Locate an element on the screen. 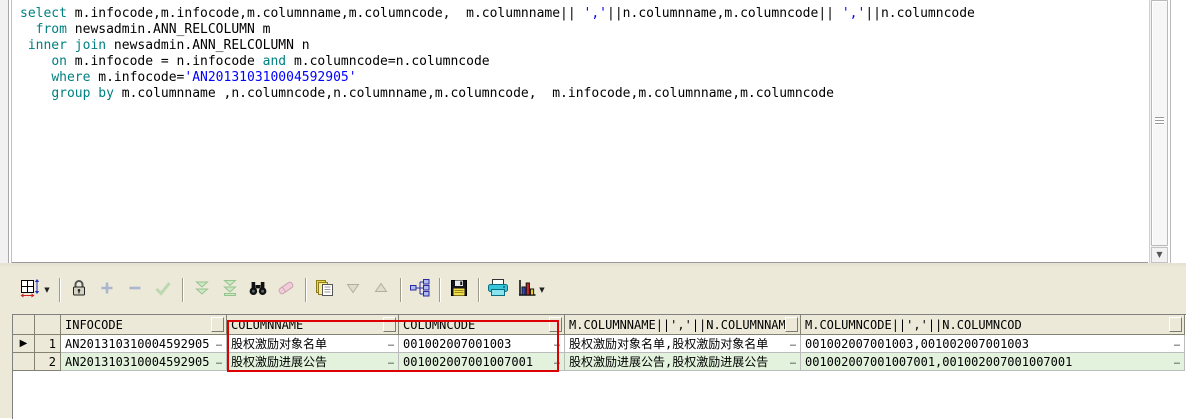  post-changes-button is located at coordinates (163, 290).